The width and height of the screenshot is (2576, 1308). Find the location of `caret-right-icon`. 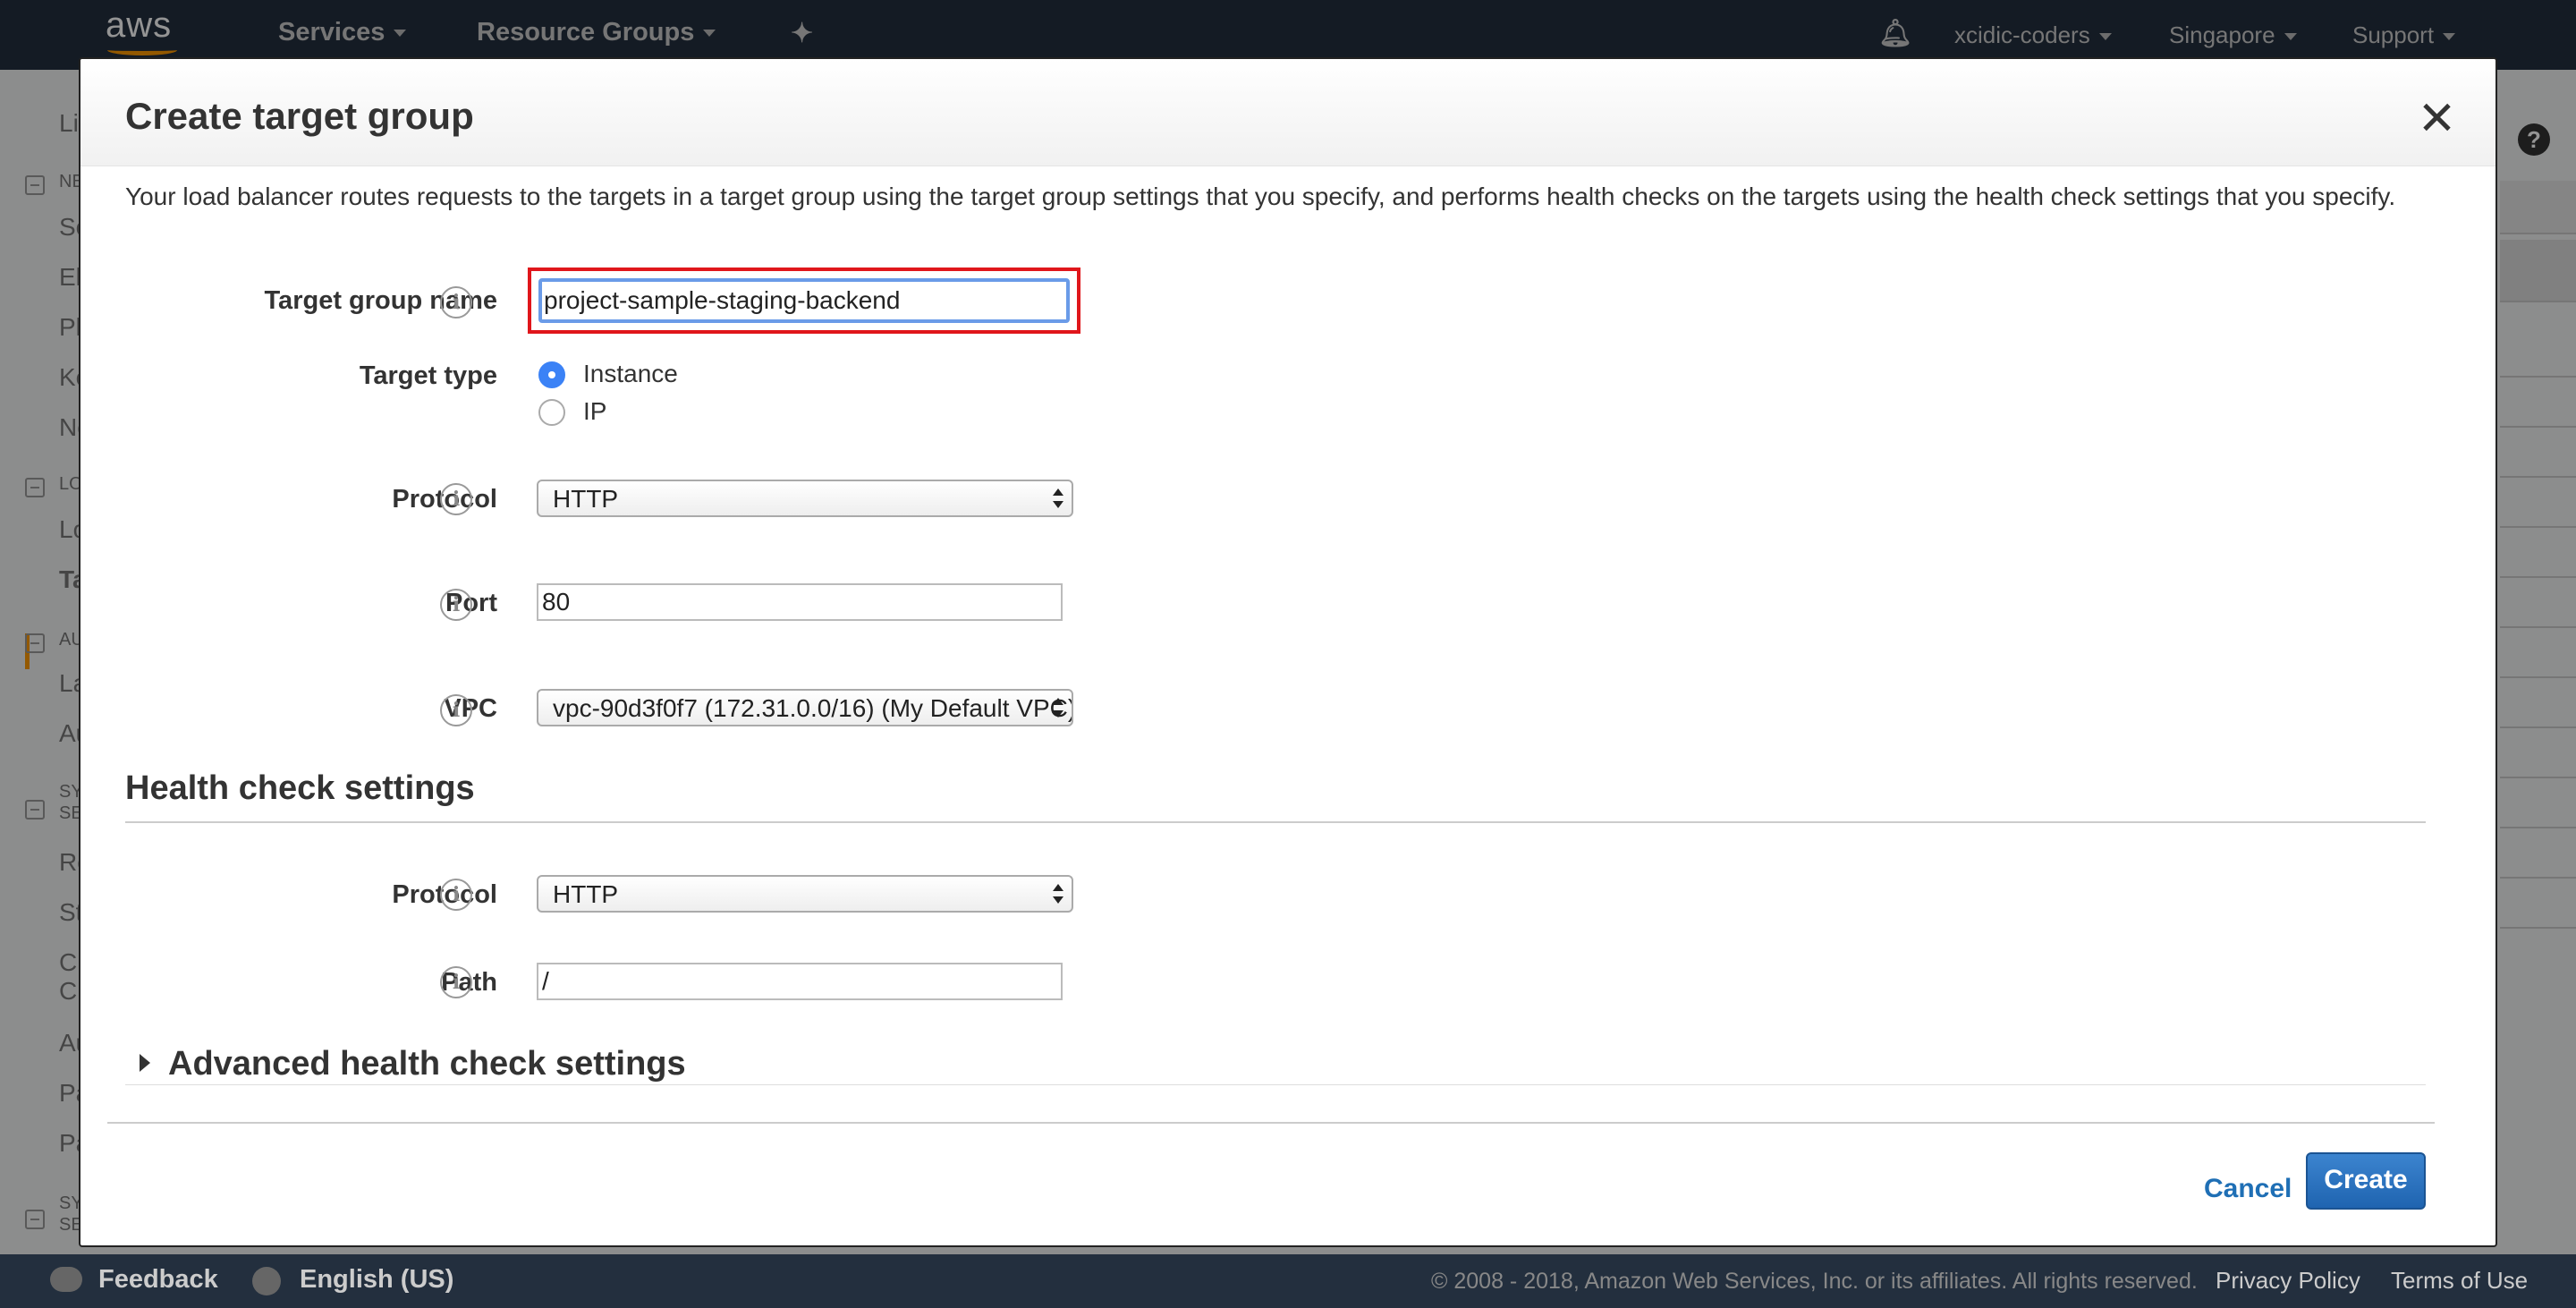

caret-right-icon is located at coordinates (145, 1063).